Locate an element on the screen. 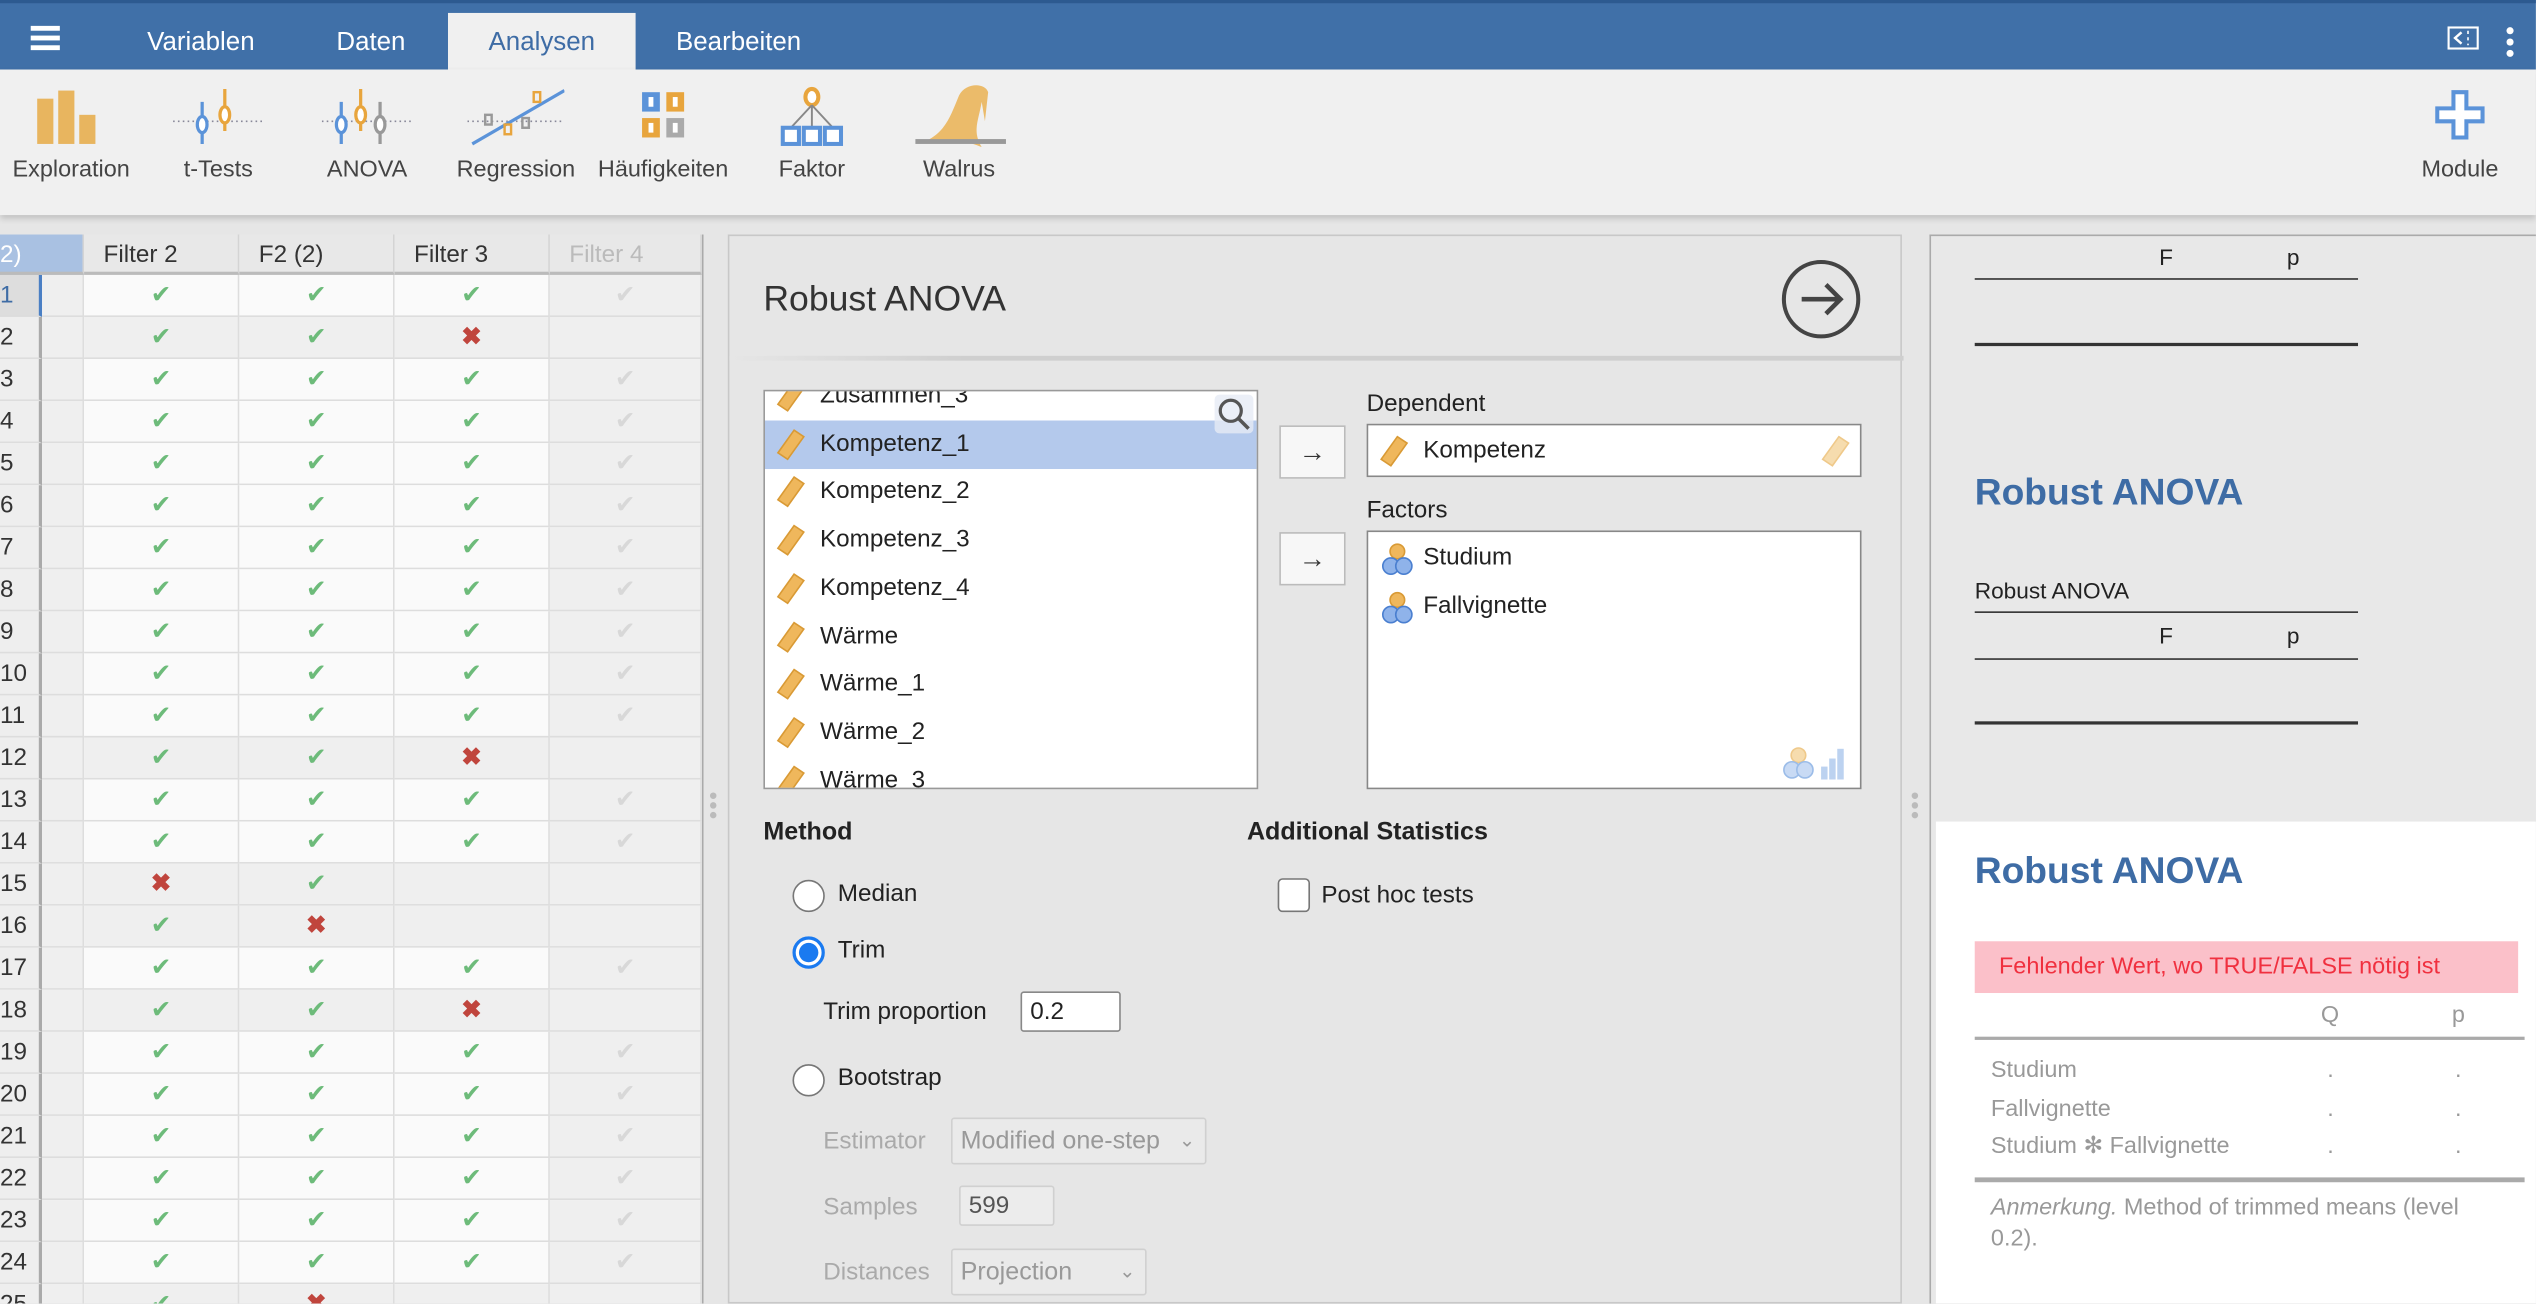  median-label: Median is located at coordinates (878, 893).